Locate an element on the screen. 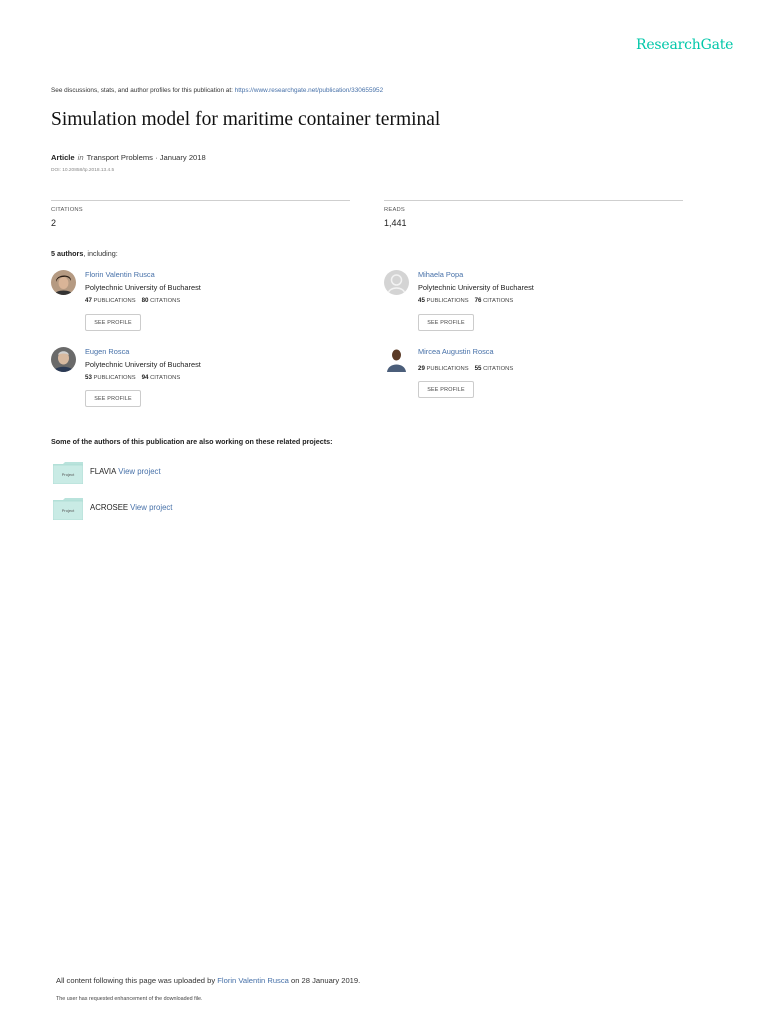 The width and height of the screenshot is (768, 1024). project-title: ACROSEE View project is located at coordinates (131, 507).